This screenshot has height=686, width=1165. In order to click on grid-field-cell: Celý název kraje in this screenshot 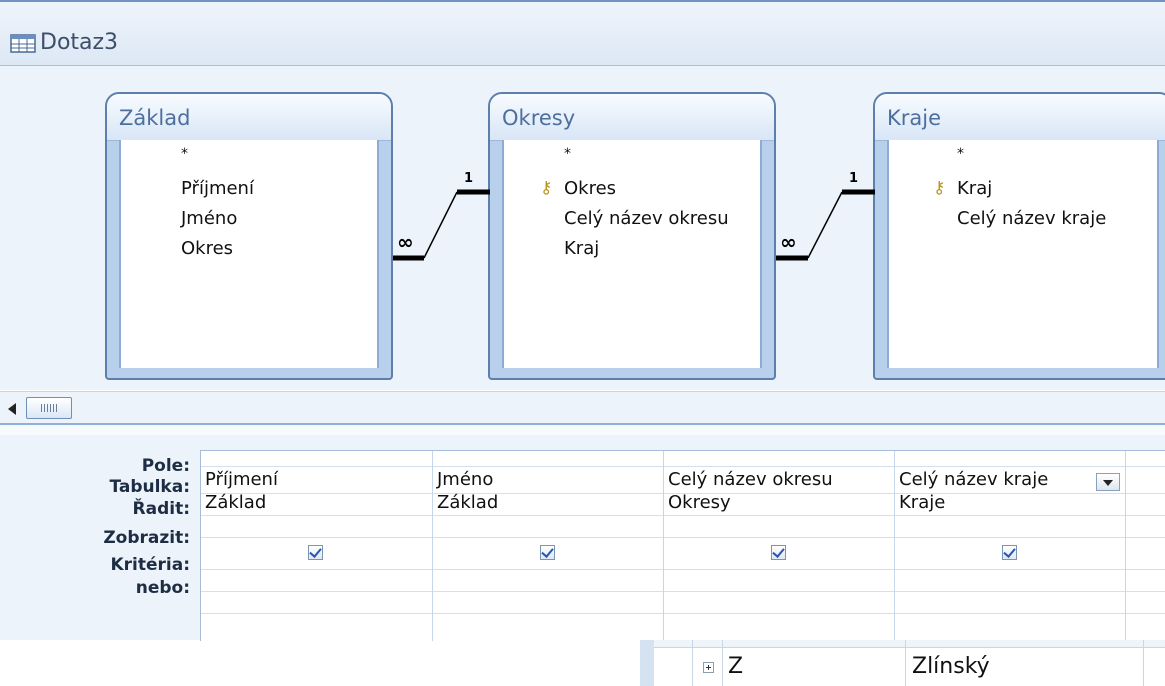, I will do `click(973, 479)`.